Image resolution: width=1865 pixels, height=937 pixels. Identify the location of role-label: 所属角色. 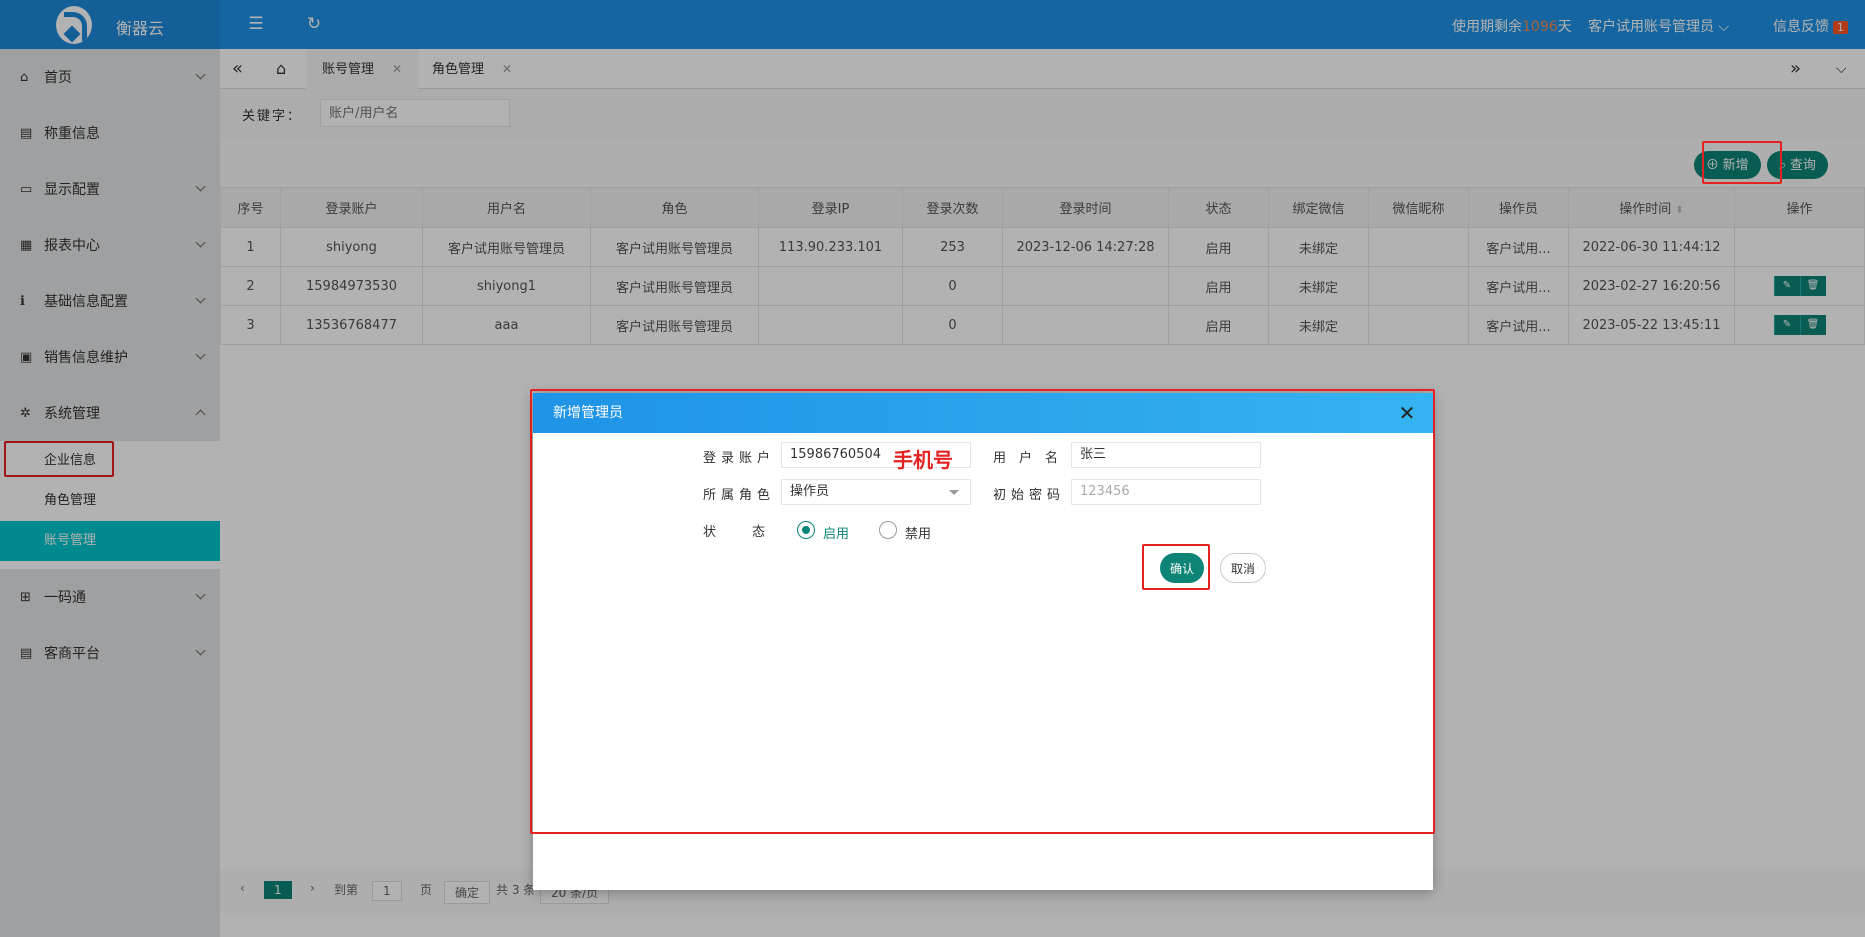
(739, 495).